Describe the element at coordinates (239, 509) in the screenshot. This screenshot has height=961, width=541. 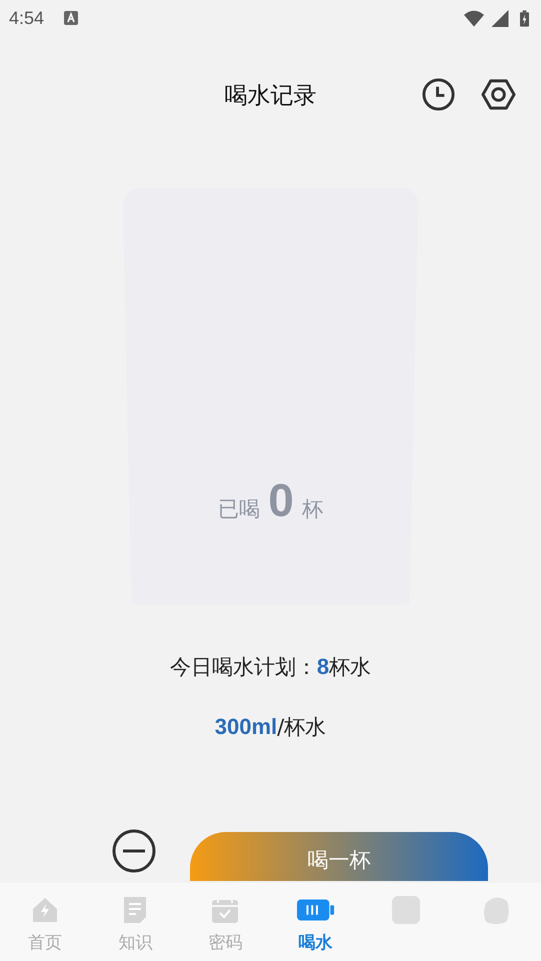
I see `drunk-label: 已喝` at that location.